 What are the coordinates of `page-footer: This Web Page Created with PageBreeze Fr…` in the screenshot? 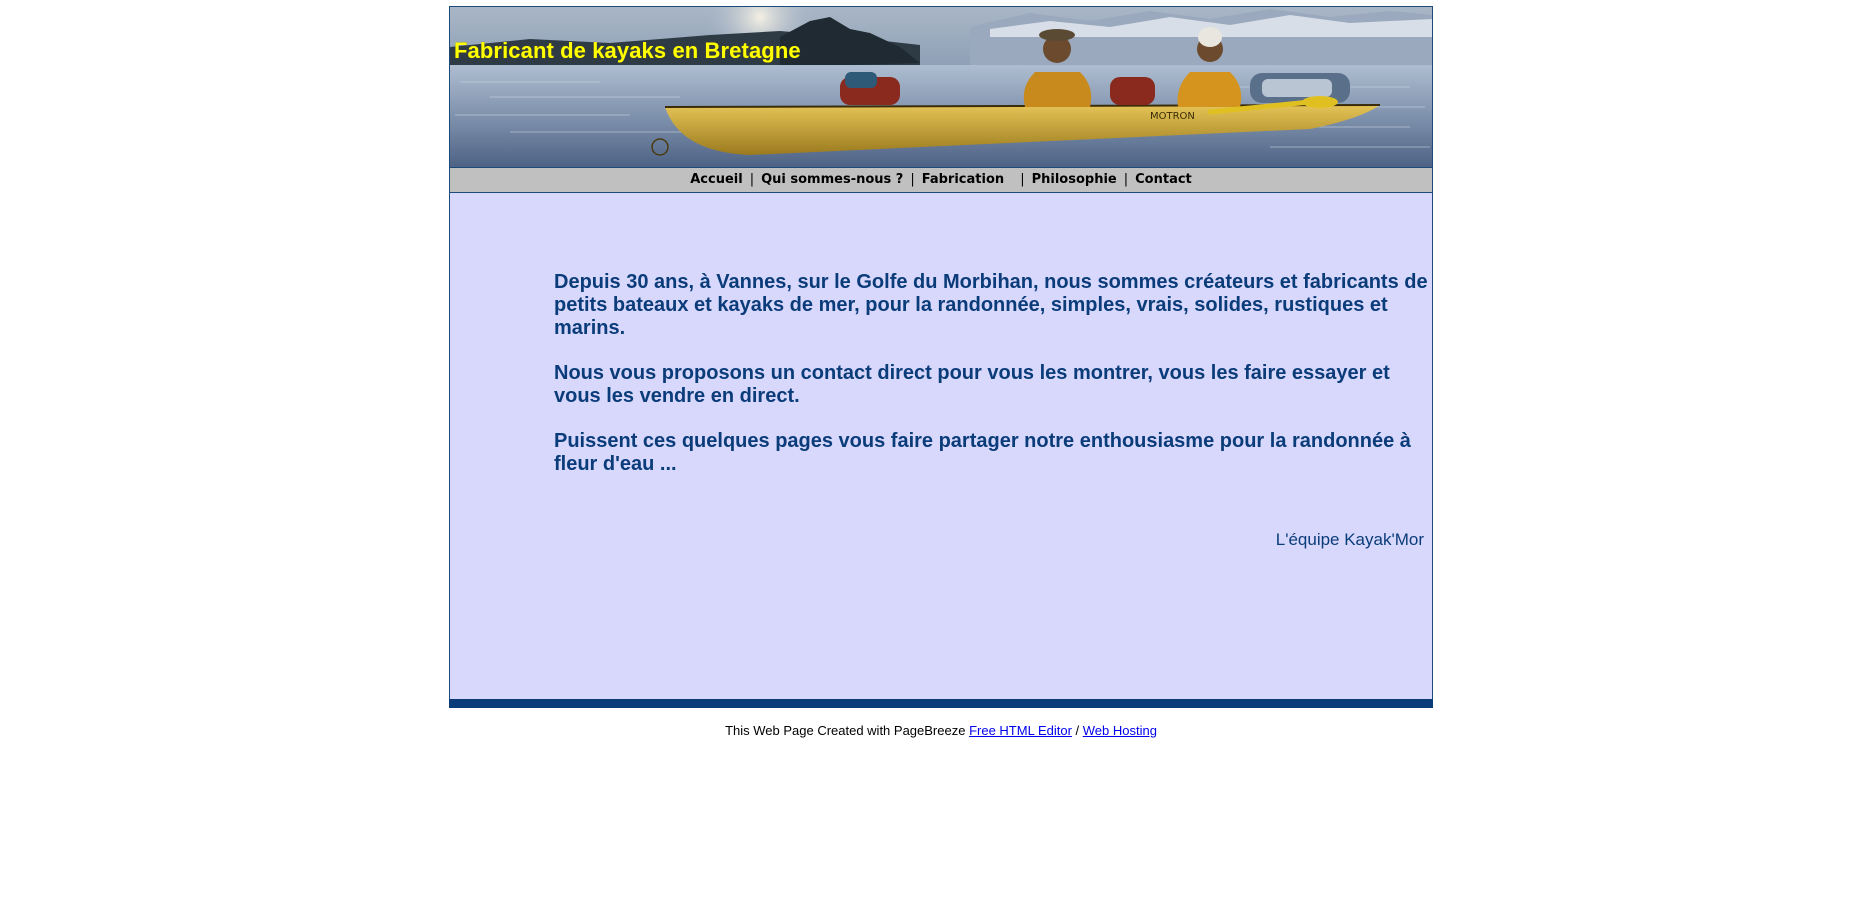 It's located at (941, 730).